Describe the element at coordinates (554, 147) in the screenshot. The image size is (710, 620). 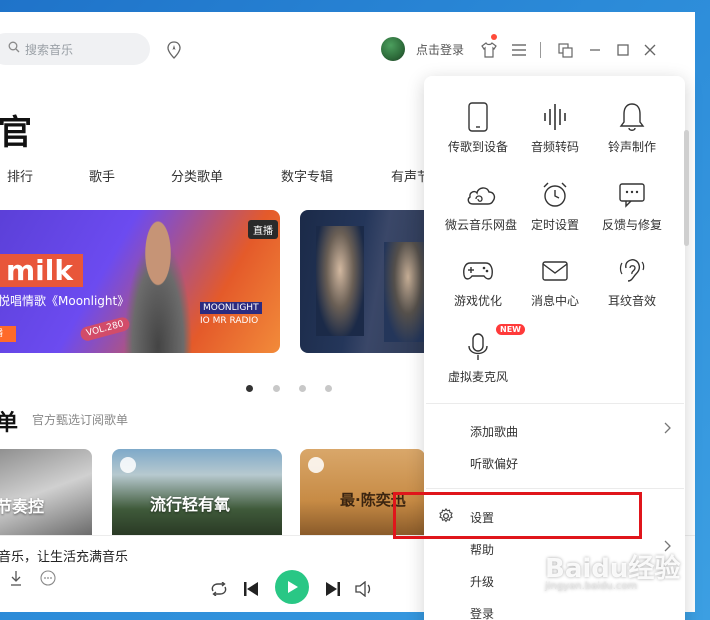
I see `menu-grid-label: 音频转码` at that location.